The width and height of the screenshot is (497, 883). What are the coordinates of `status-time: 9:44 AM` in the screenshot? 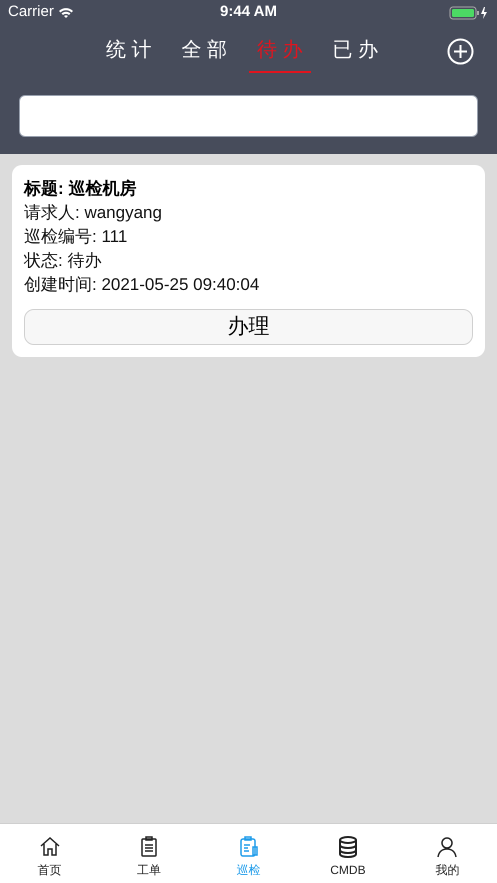 It's located at (248, 12).